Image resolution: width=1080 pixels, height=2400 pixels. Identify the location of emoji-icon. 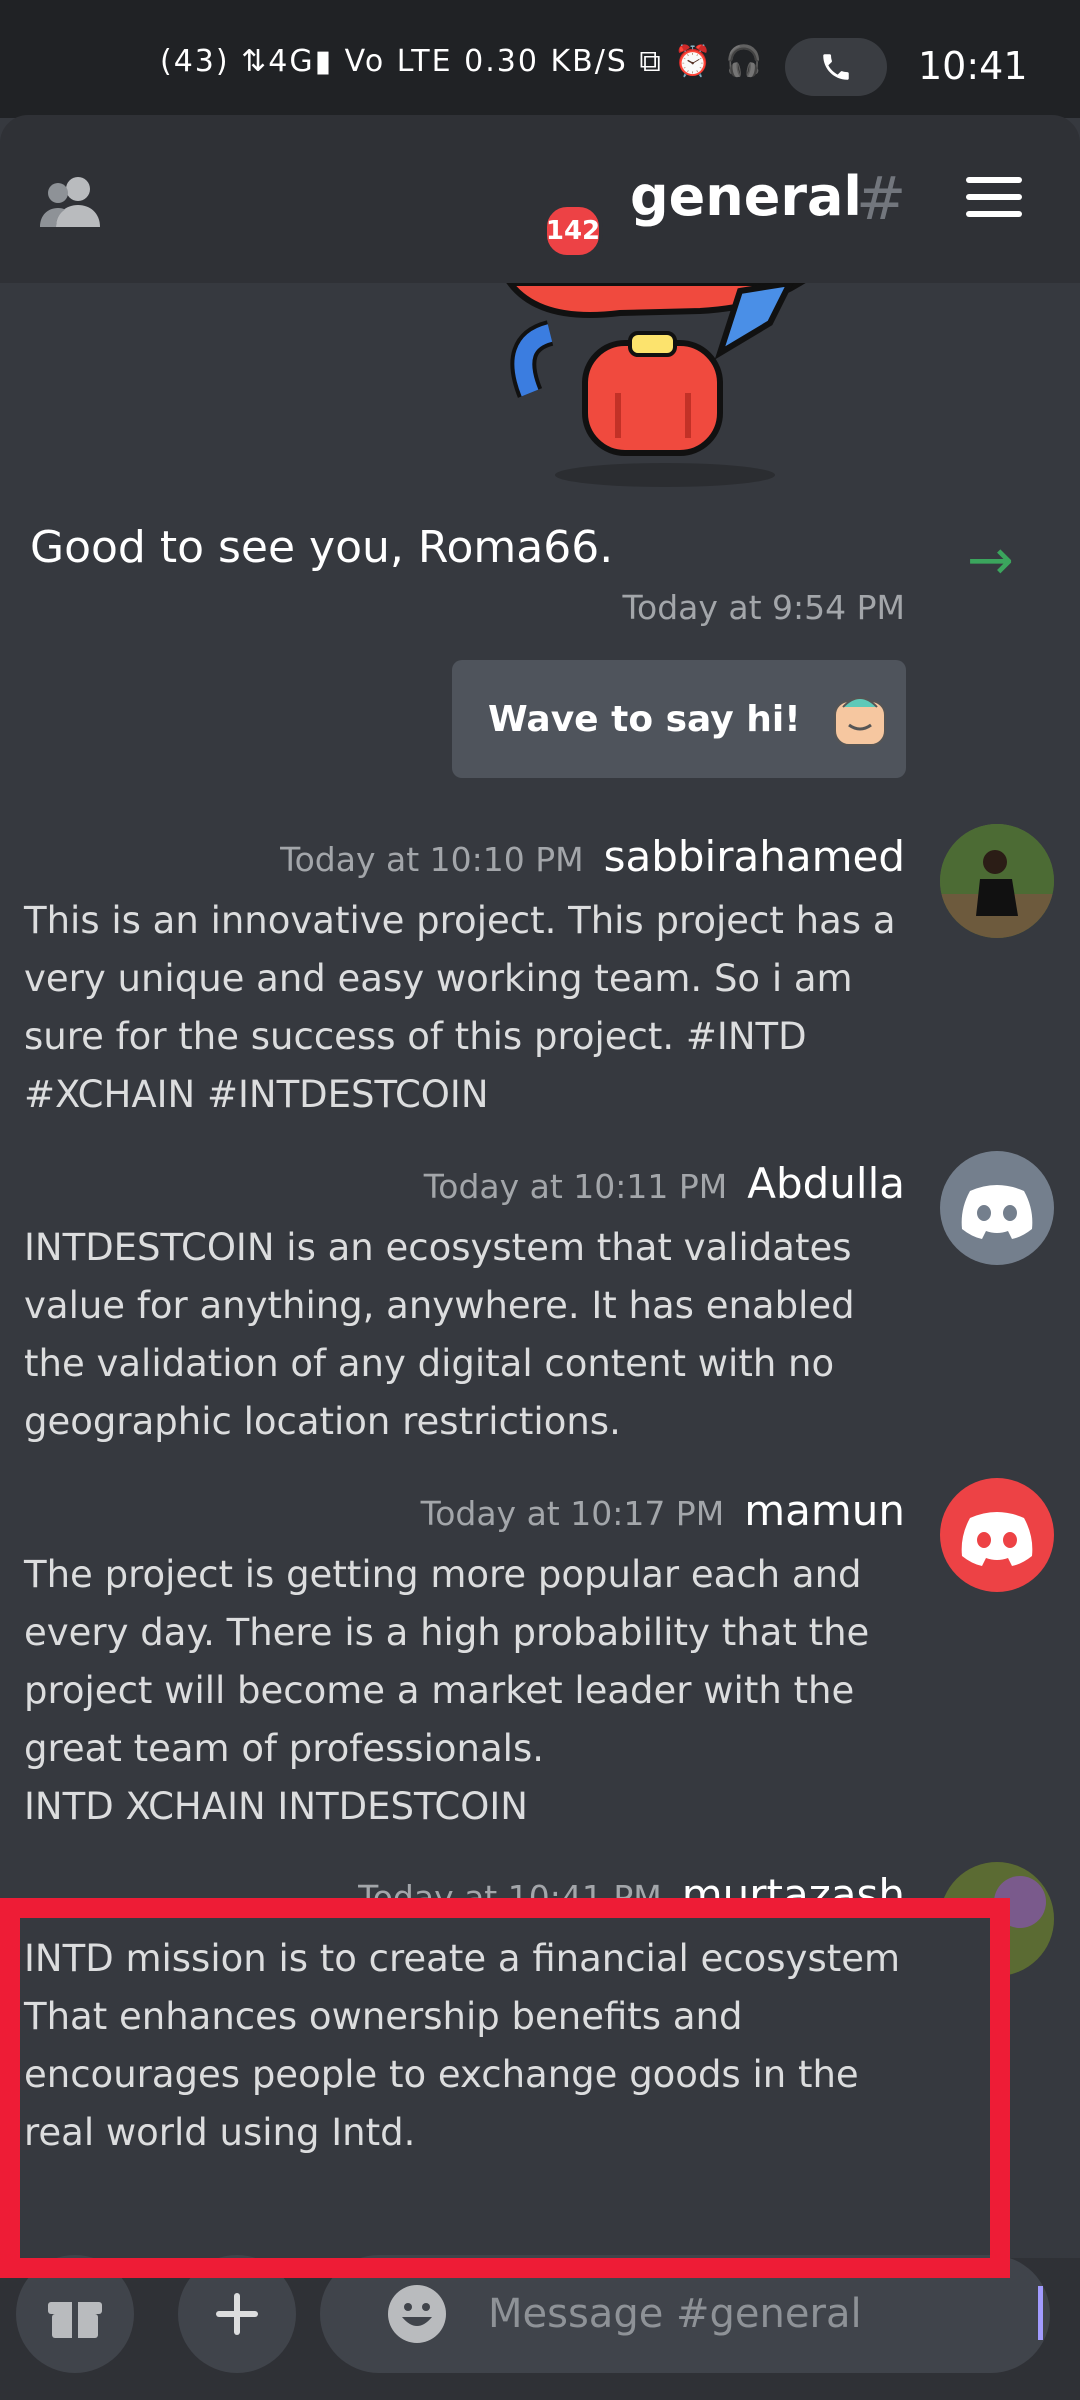
(417, 2314).